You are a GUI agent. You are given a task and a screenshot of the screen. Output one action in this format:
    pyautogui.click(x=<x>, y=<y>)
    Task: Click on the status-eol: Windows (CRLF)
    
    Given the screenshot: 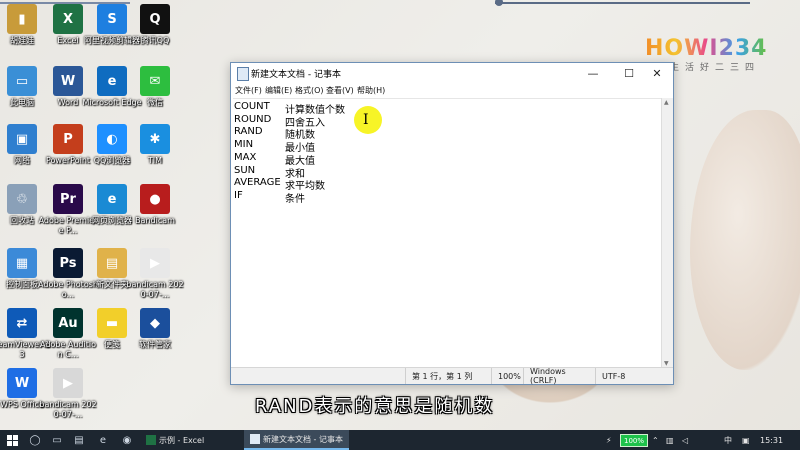 What is the action you would take?
    pyautogui.click(x=557, y=376)
    